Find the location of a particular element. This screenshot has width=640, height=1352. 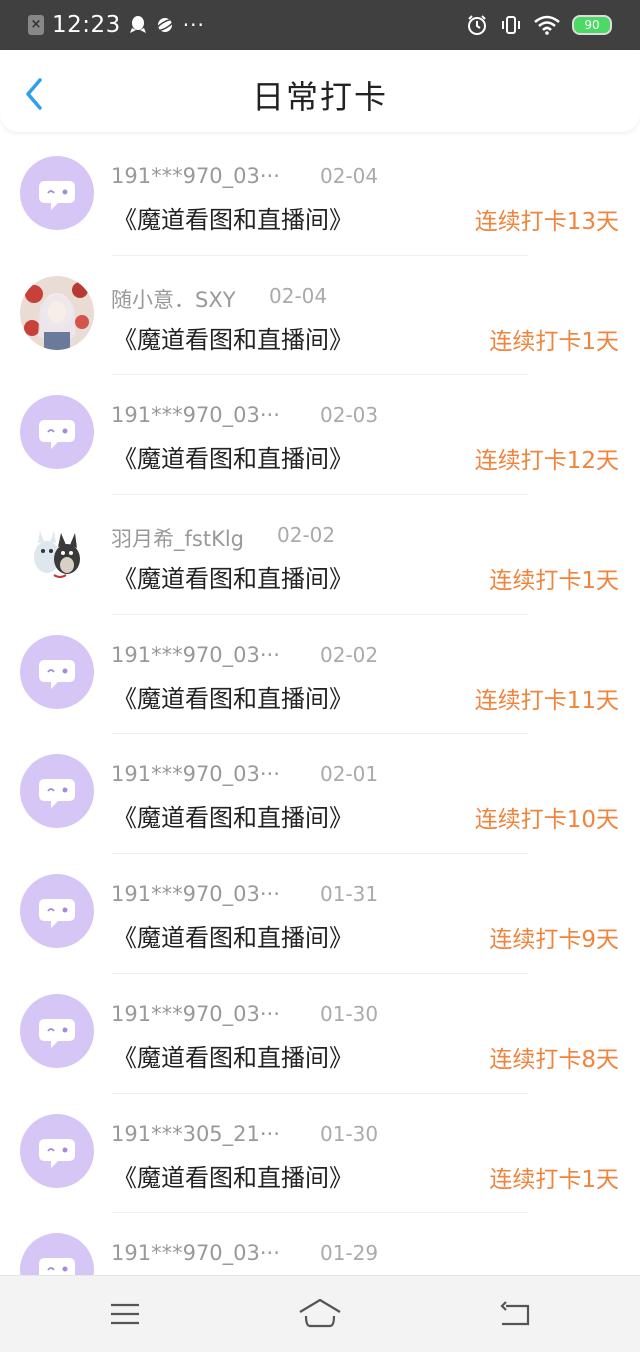

totoro-photo is located at coordinates (57, 552).